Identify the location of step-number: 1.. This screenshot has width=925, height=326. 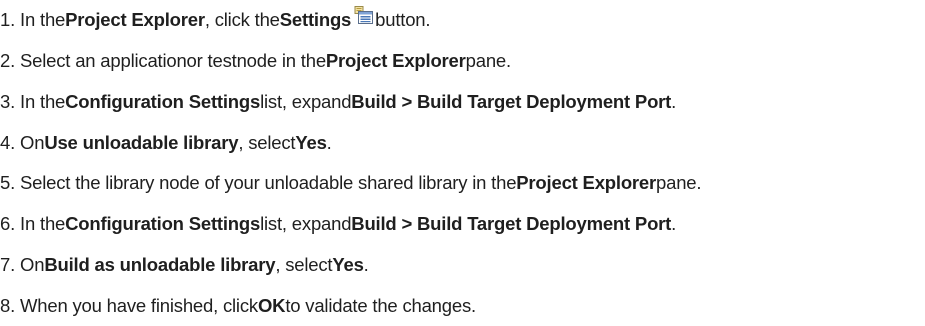
(8, 19).